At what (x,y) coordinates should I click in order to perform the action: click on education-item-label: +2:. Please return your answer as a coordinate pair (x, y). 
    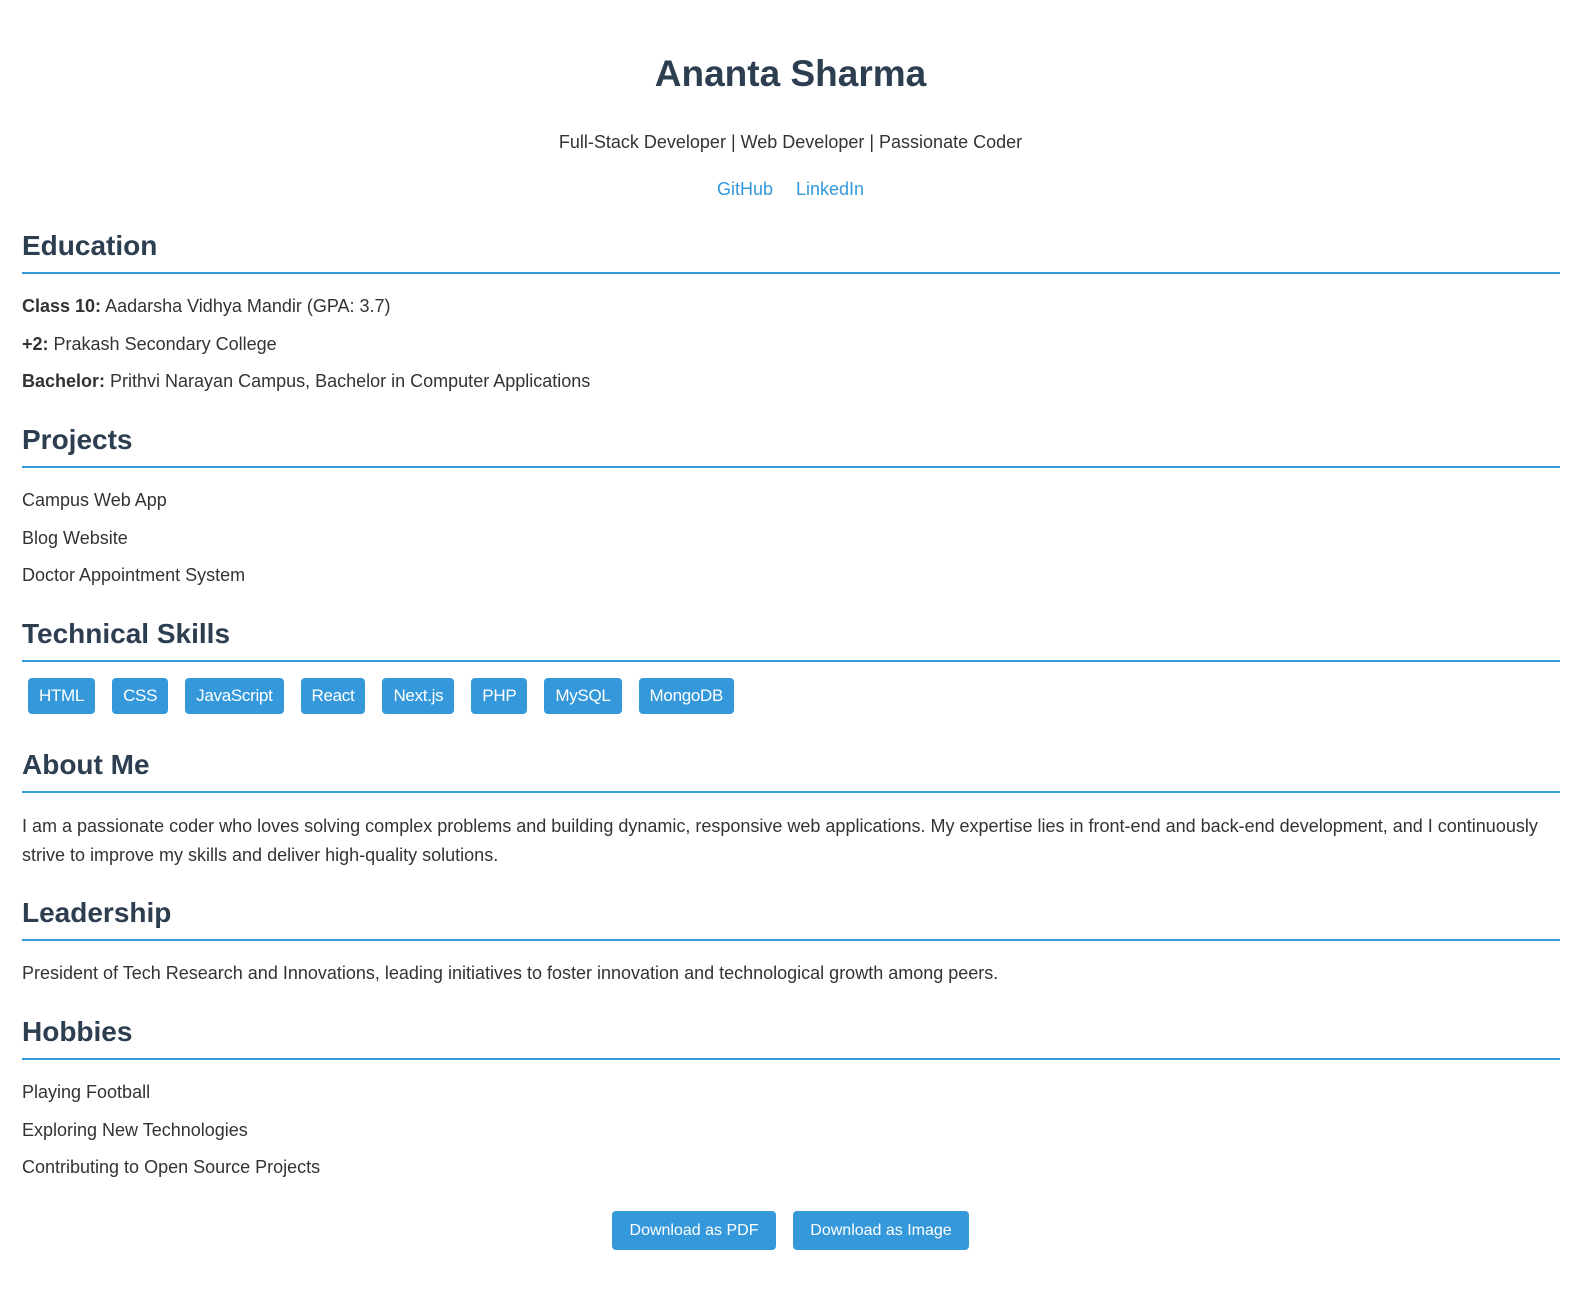
    Looking at the image, I should click on (35, 343).